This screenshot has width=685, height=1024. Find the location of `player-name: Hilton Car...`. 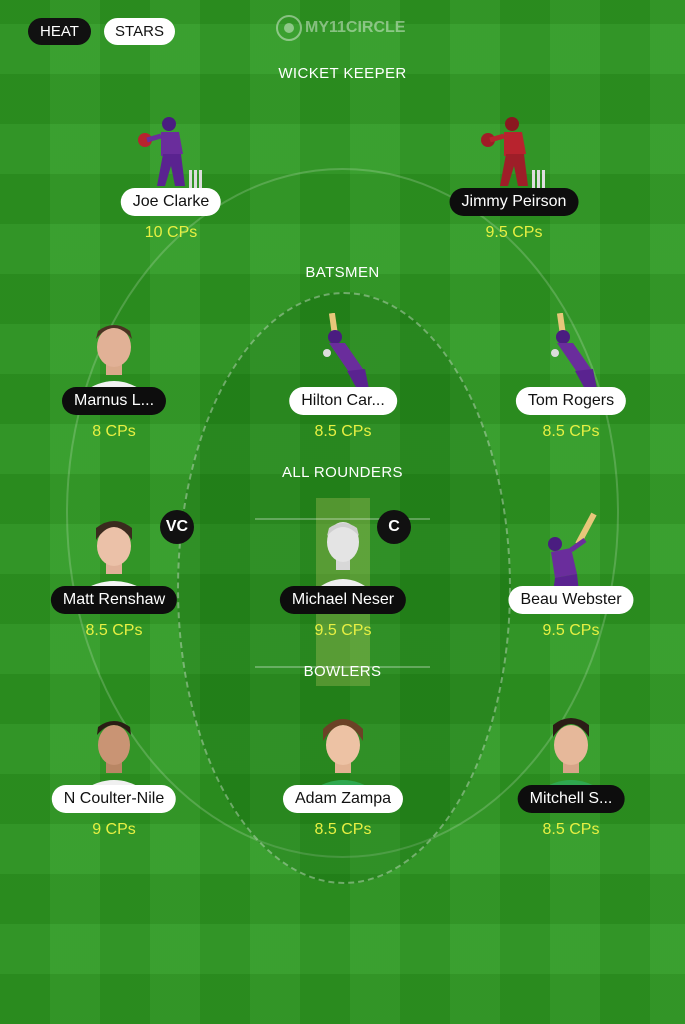

player-name: Hilton Car... is located at coordinates (343, 401).